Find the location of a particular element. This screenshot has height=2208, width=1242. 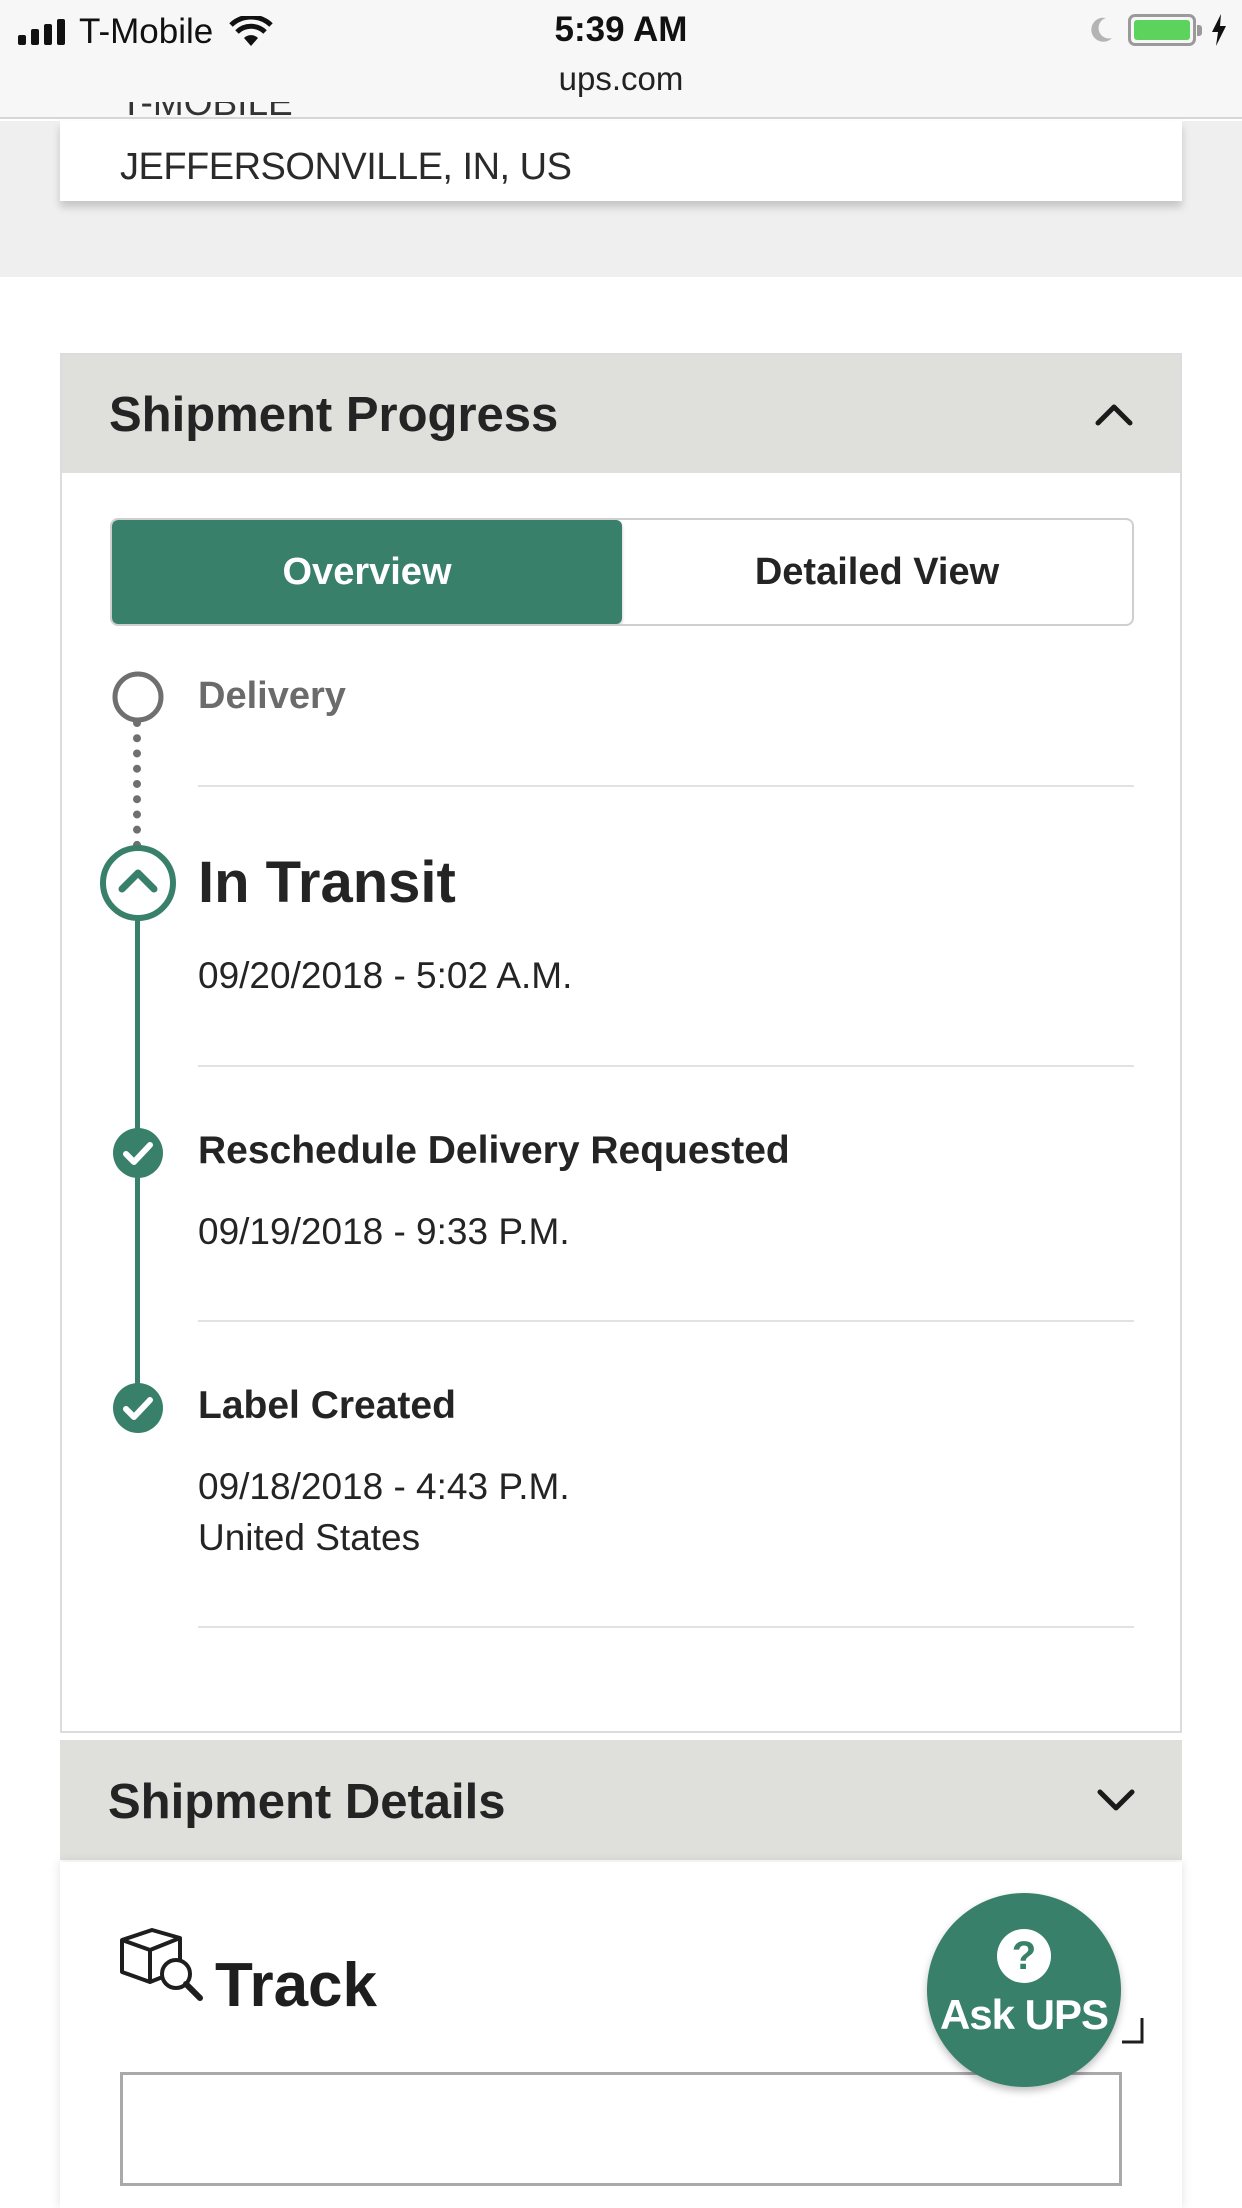

charging-bolt-icon is located at coordinates (1219, 30).